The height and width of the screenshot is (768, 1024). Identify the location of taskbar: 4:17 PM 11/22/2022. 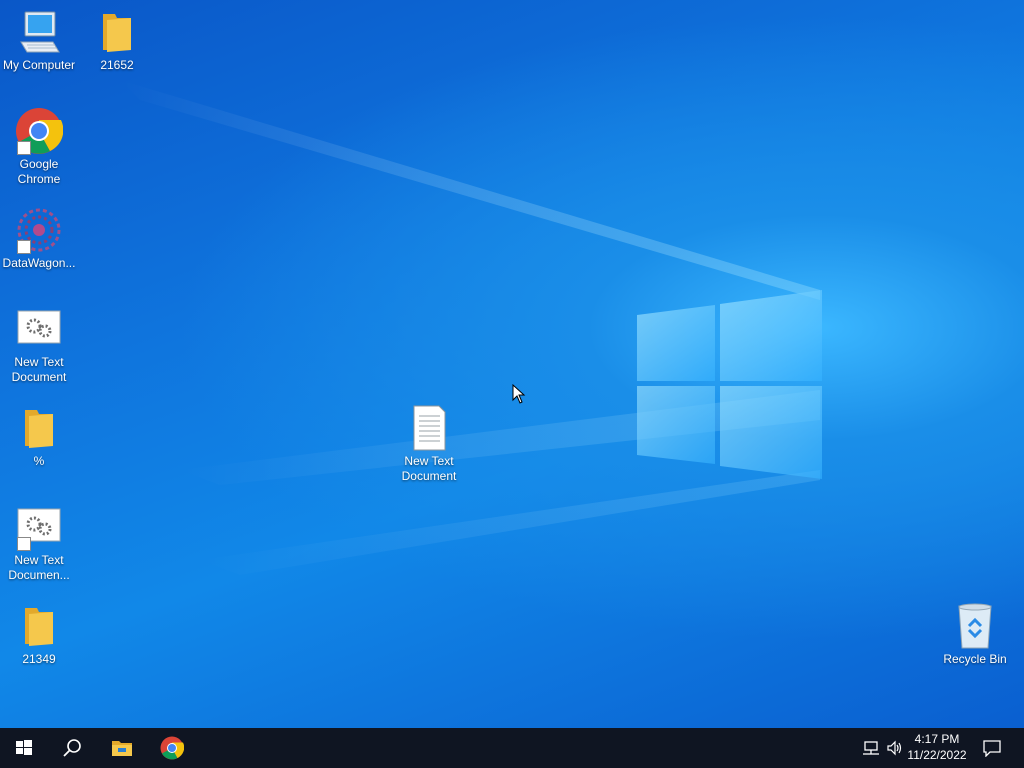
(512, 748).